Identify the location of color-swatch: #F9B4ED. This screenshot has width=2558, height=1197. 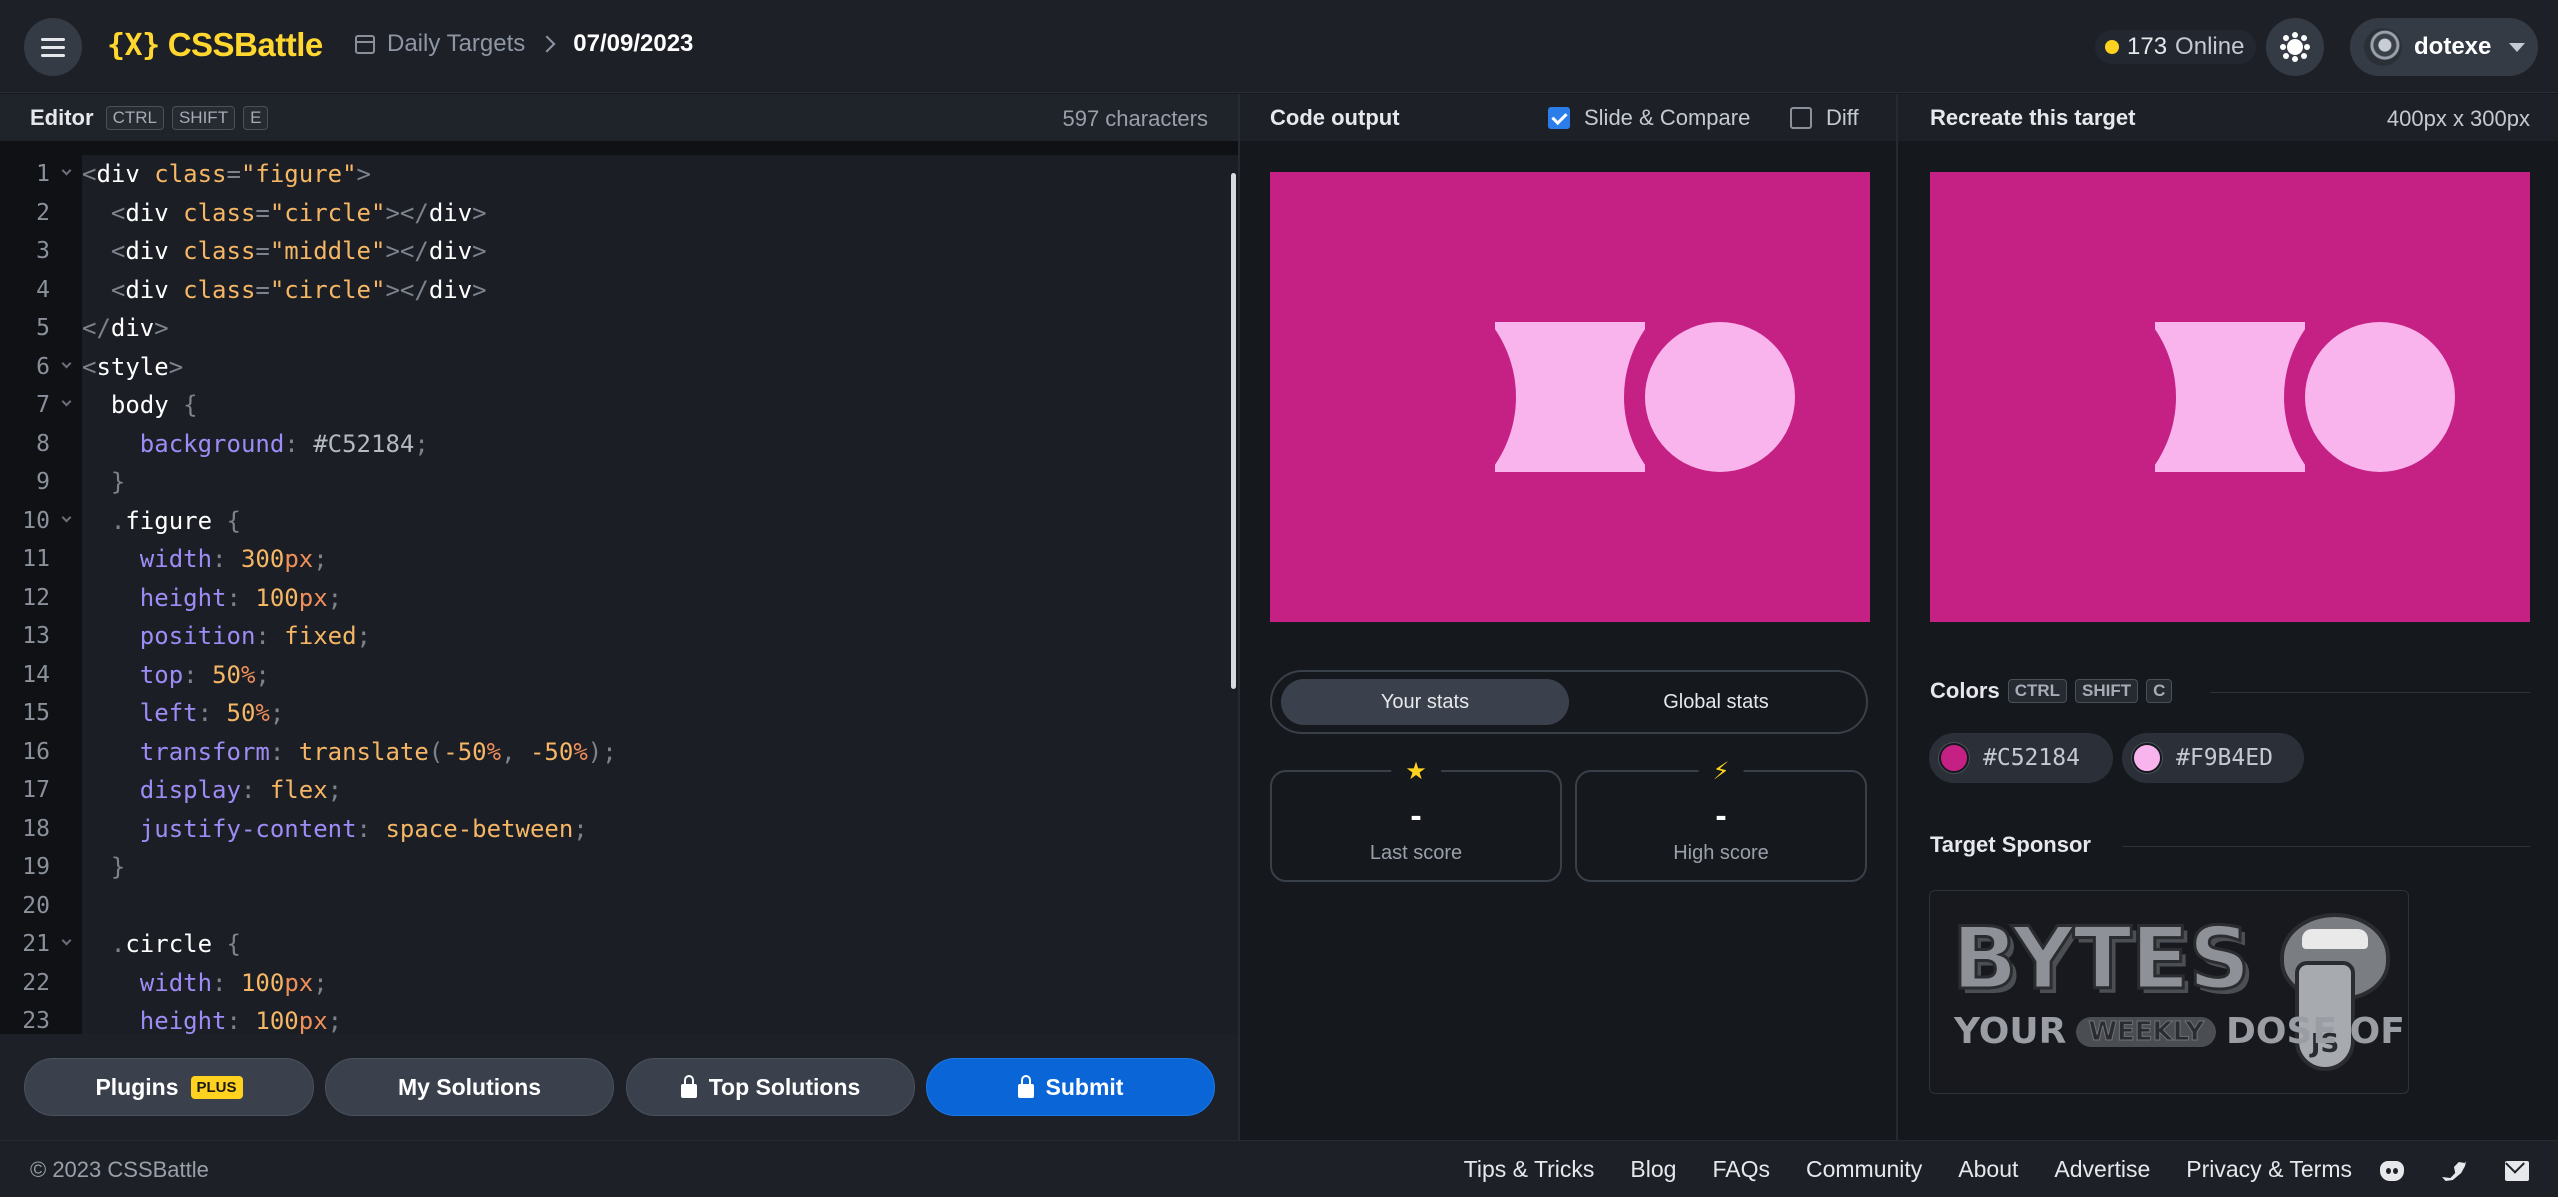
(2213, 758).